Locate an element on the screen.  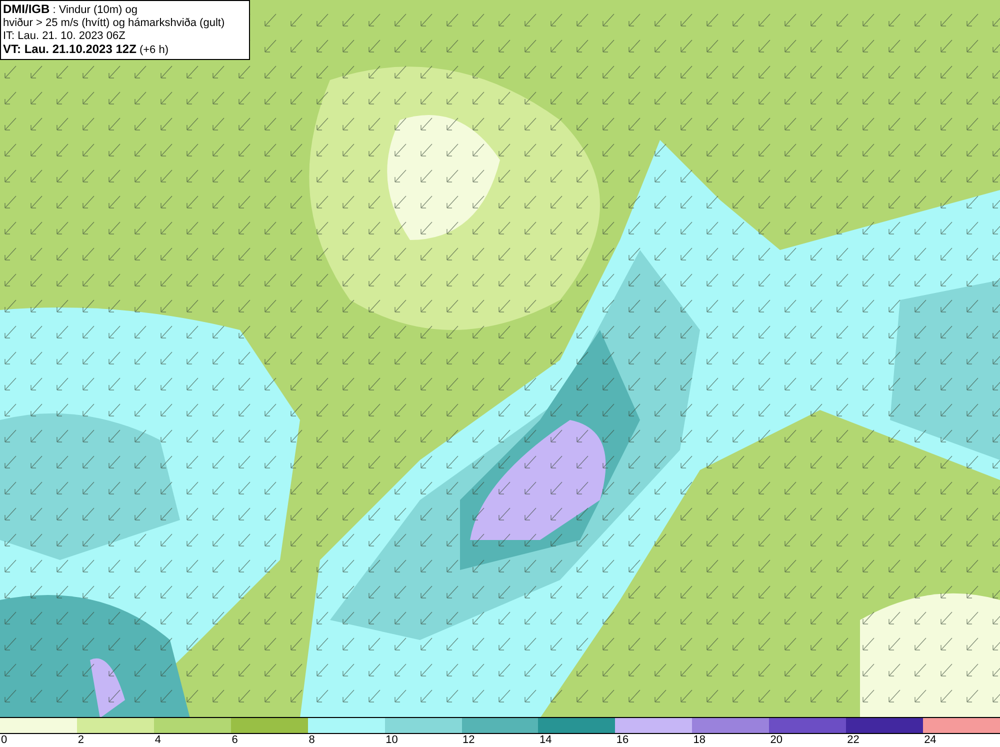
title-line: VT: Lau. 21.10.2023 12Z (+6 h) is located at coordinates (86, 50).